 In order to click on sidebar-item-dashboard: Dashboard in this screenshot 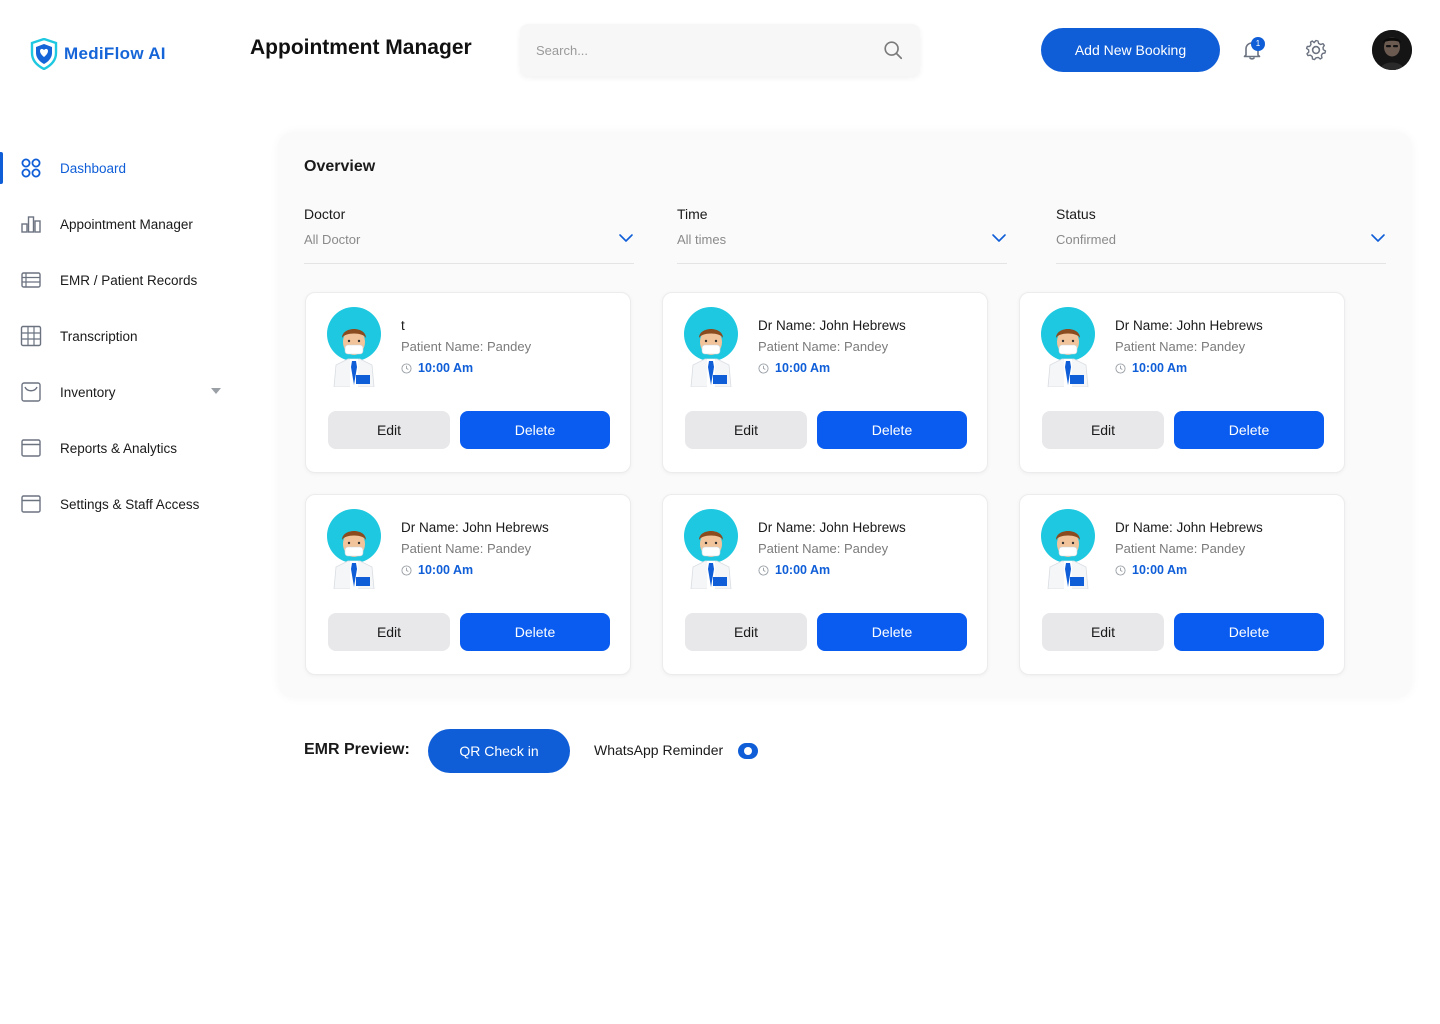, I will do `click(120, 168)`.